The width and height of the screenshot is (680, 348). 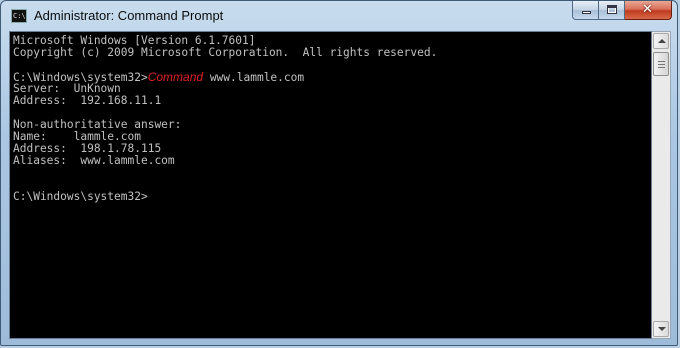 I want to click on window-title: Administrator: Command Prompt, so click(x=129, y=15).